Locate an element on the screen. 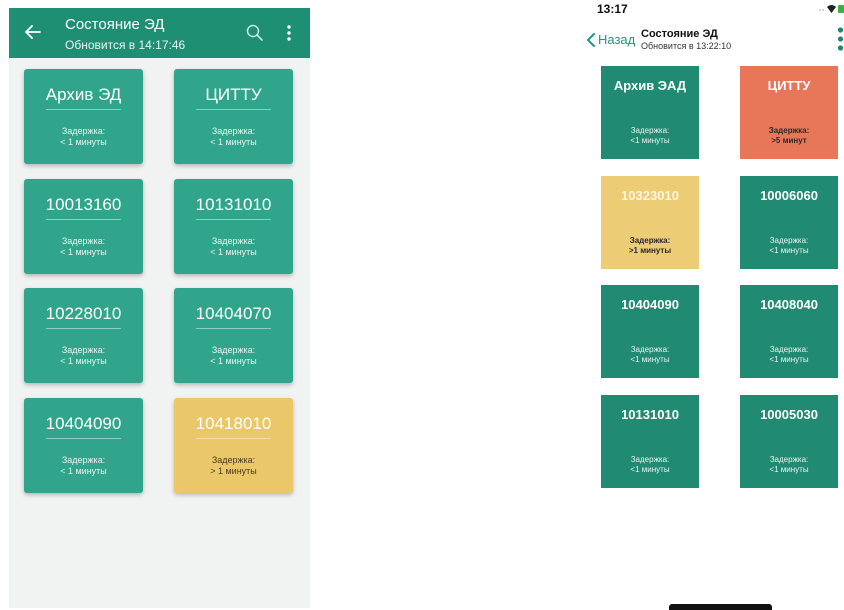 The height and width of the screenshot is (610, 844). status-tile-delayed: 10323010 Задержка: >1 минуты is located at coordinates (650, 222).